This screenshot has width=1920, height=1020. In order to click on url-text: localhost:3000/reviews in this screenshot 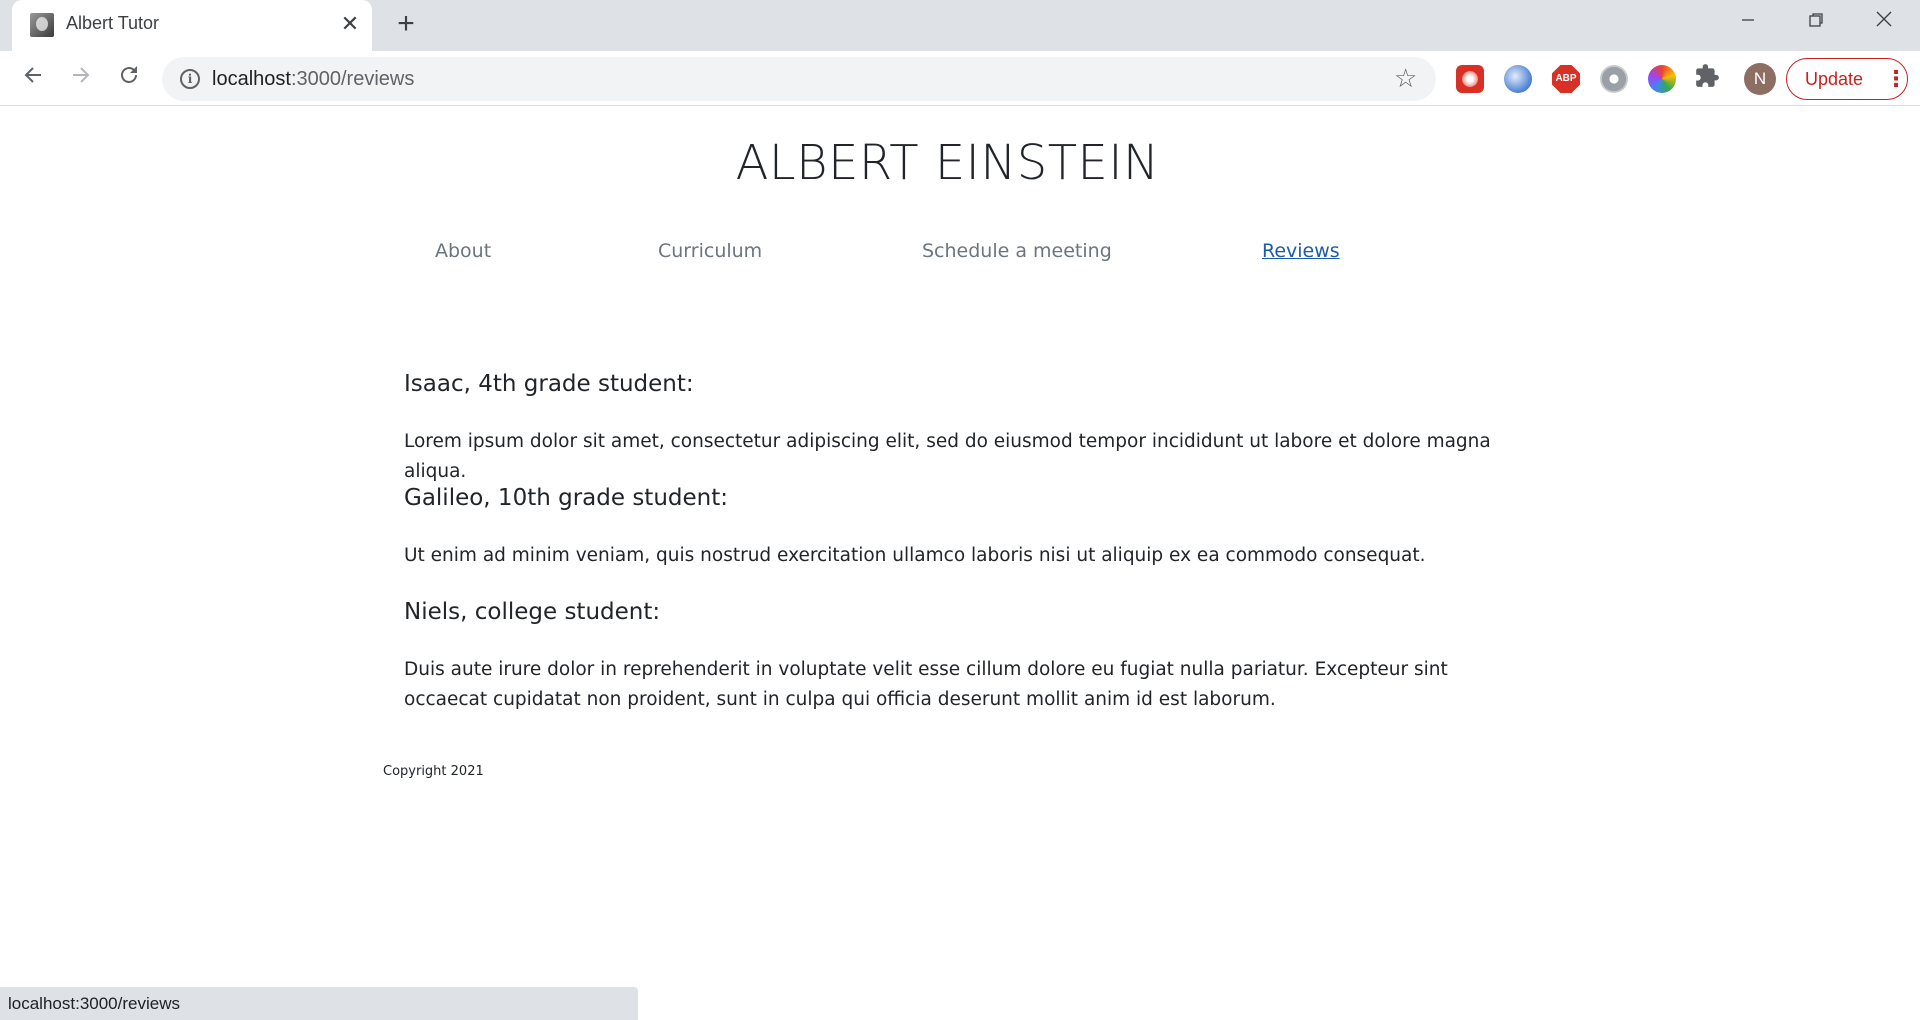, I will do `click(313, 79)`.